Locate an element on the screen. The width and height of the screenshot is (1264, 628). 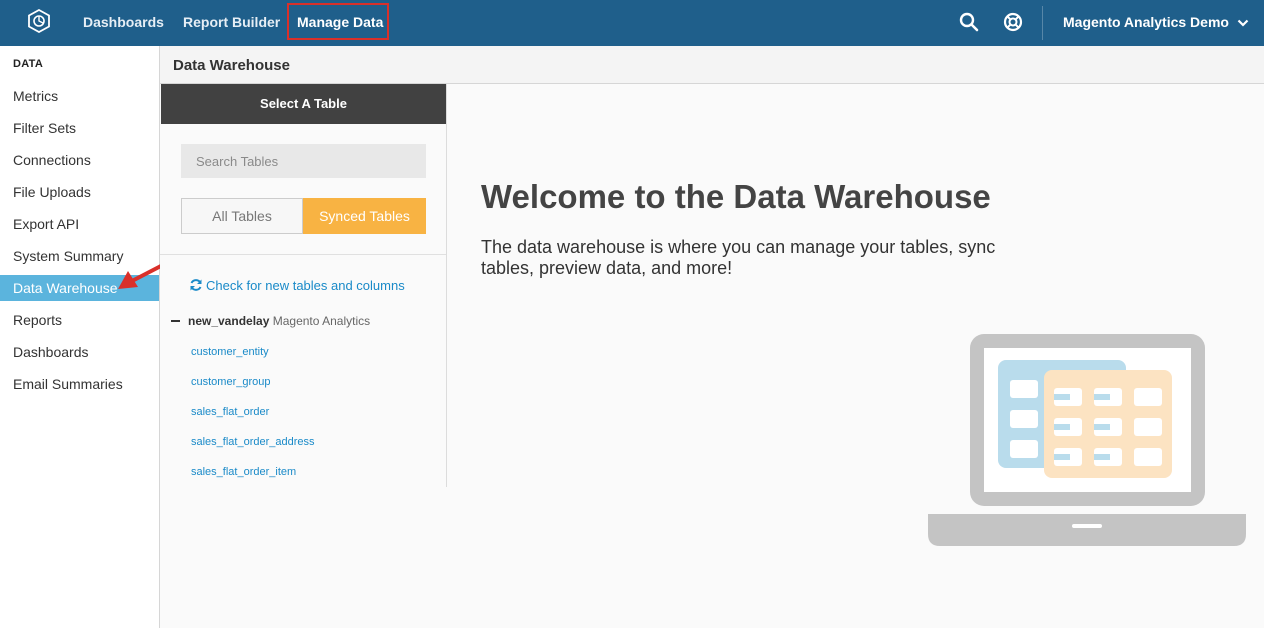
annotation-highlight-box is located at coordinates (338, 21).